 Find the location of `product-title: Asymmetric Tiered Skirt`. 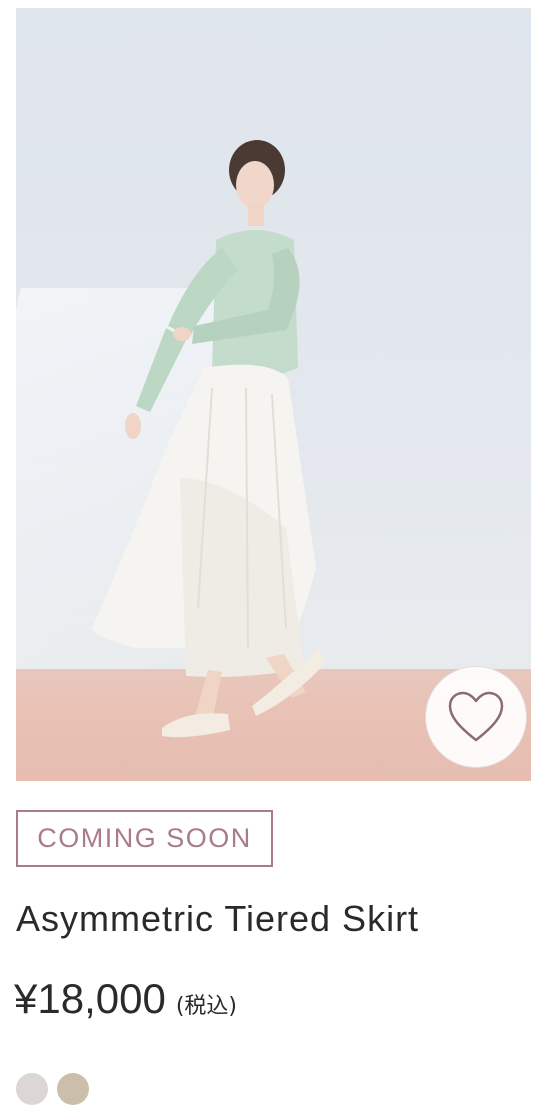

product-title: Asymmetric Tiered Skirt is located at coordinates (218, 918).